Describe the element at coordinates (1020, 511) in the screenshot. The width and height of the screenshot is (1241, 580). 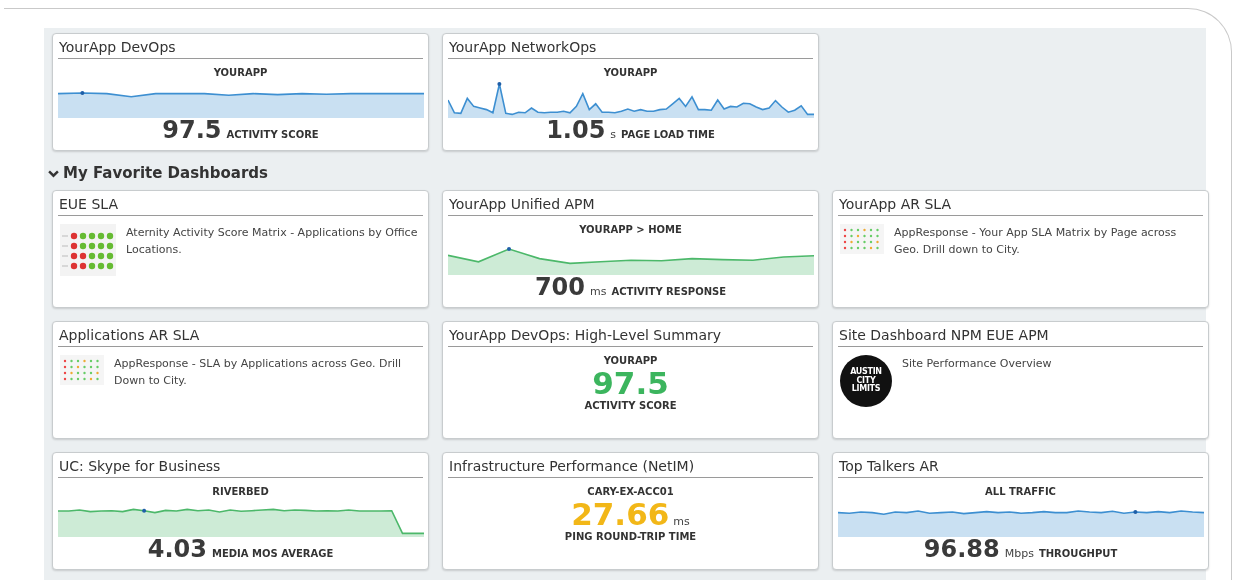
I see `widget-card: Top Talkers AR ALL TRAFFIC 96.88 Mbps THROUGHPUT` at that location.